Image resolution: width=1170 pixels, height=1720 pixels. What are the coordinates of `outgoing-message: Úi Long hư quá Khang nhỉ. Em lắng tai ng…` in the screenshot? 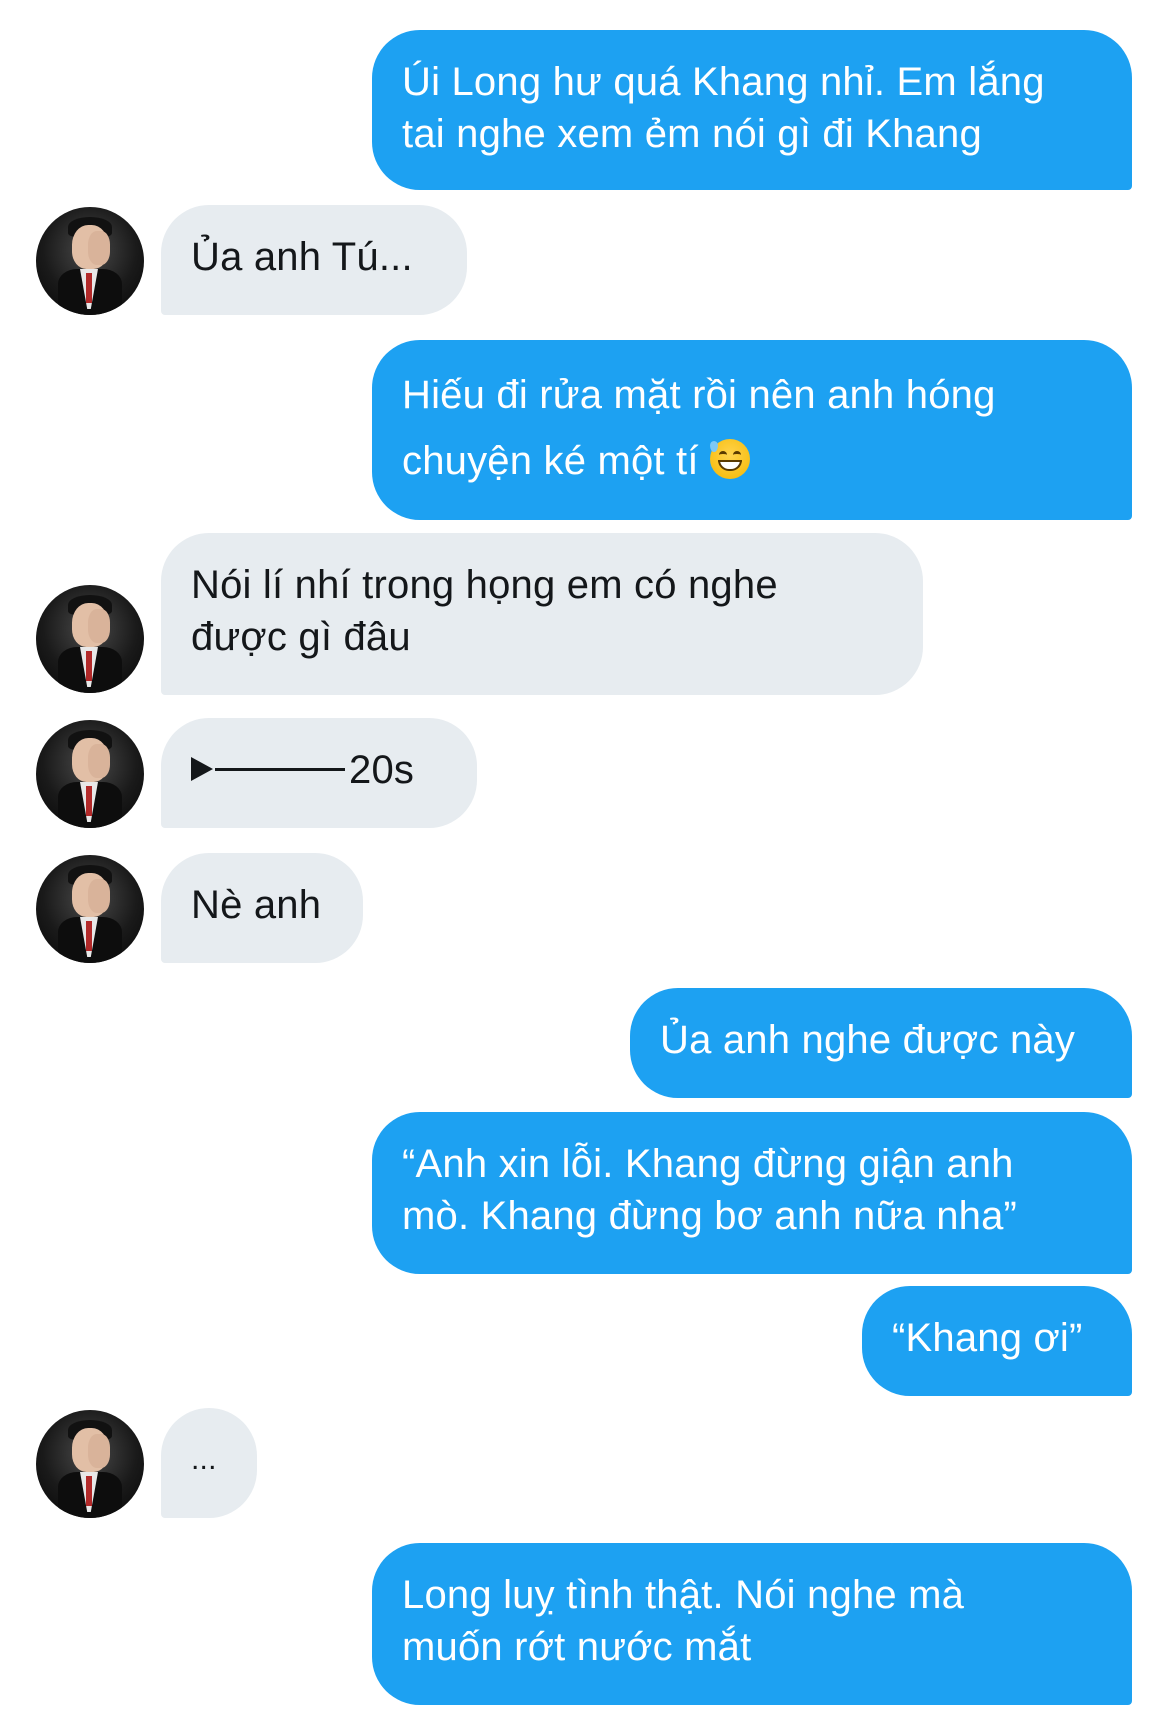 It's located at (752, 110).